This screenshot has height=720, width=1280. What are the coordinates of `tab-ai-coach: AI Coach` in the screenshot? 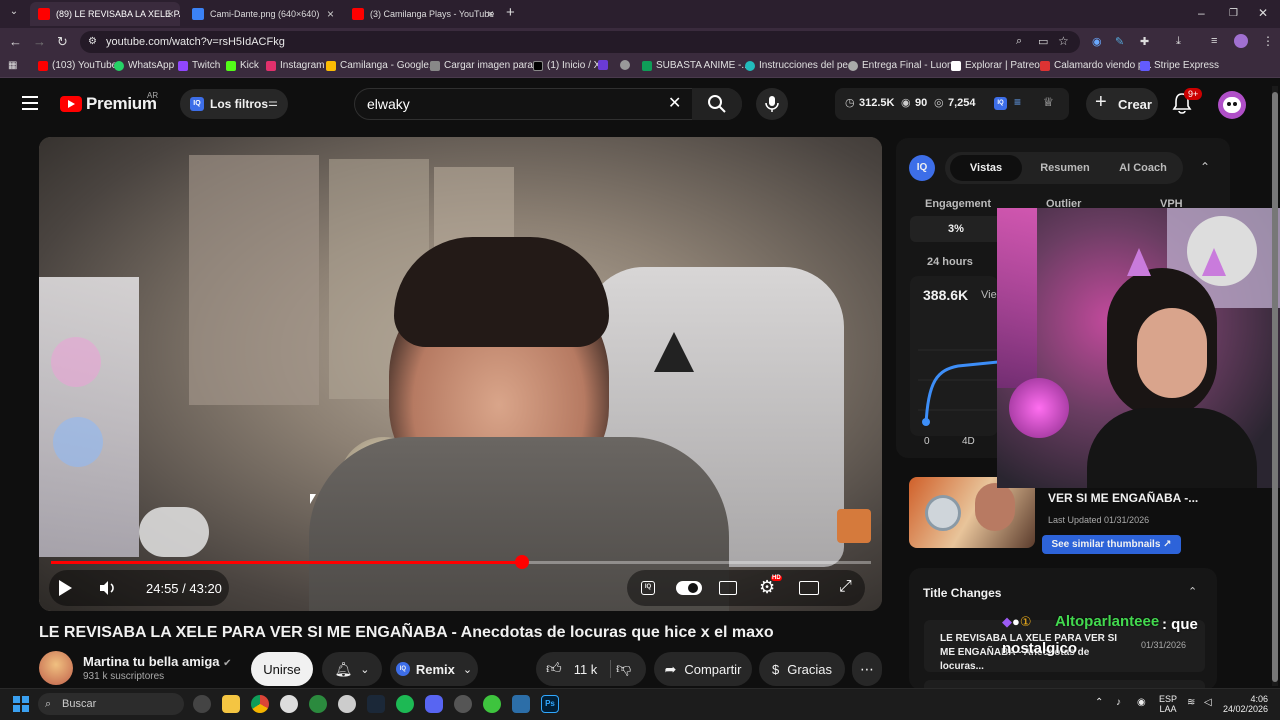 It's located at (1143, 168).